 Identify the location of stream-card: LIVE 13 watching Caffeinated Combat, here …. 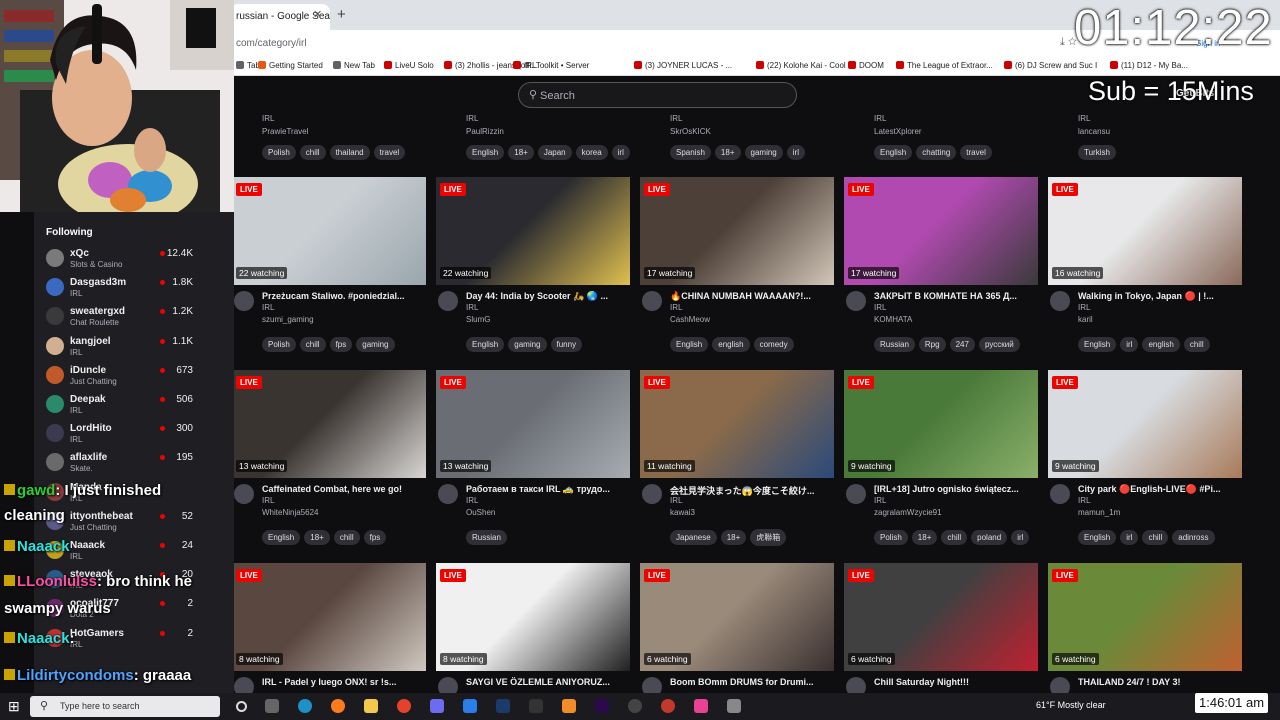
(329, 460).